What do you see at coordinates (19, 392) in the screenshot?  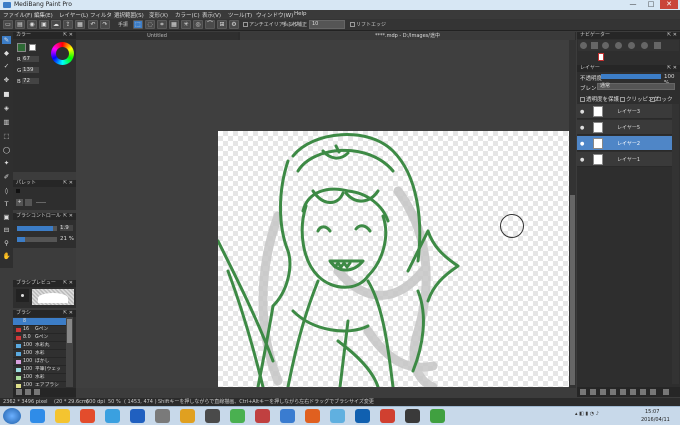 I see `add-brush-icon` at bounding box center [19, 392].